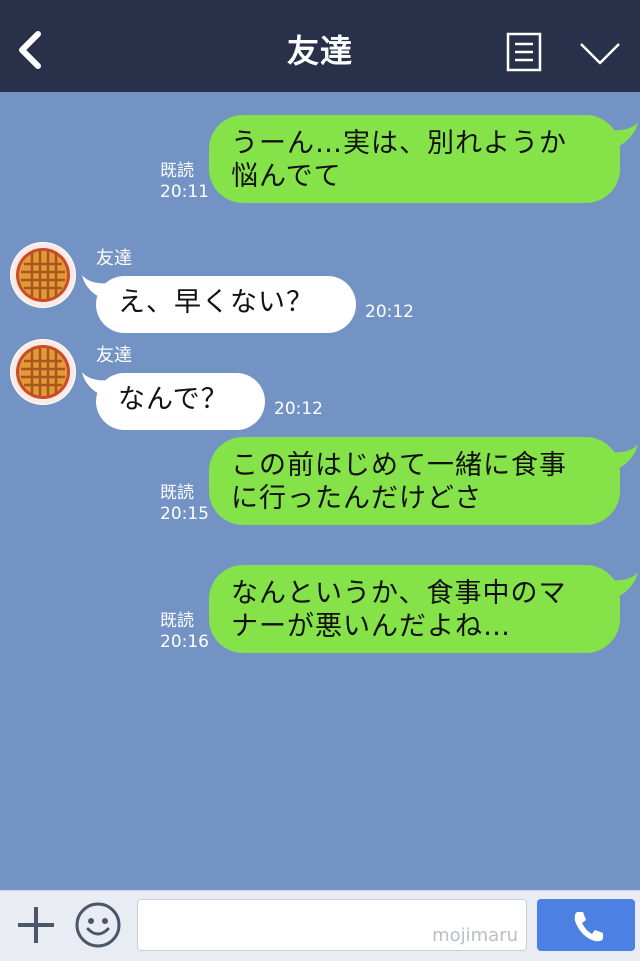  I want to click on message-text-line: なんで？, so click(173, 399).